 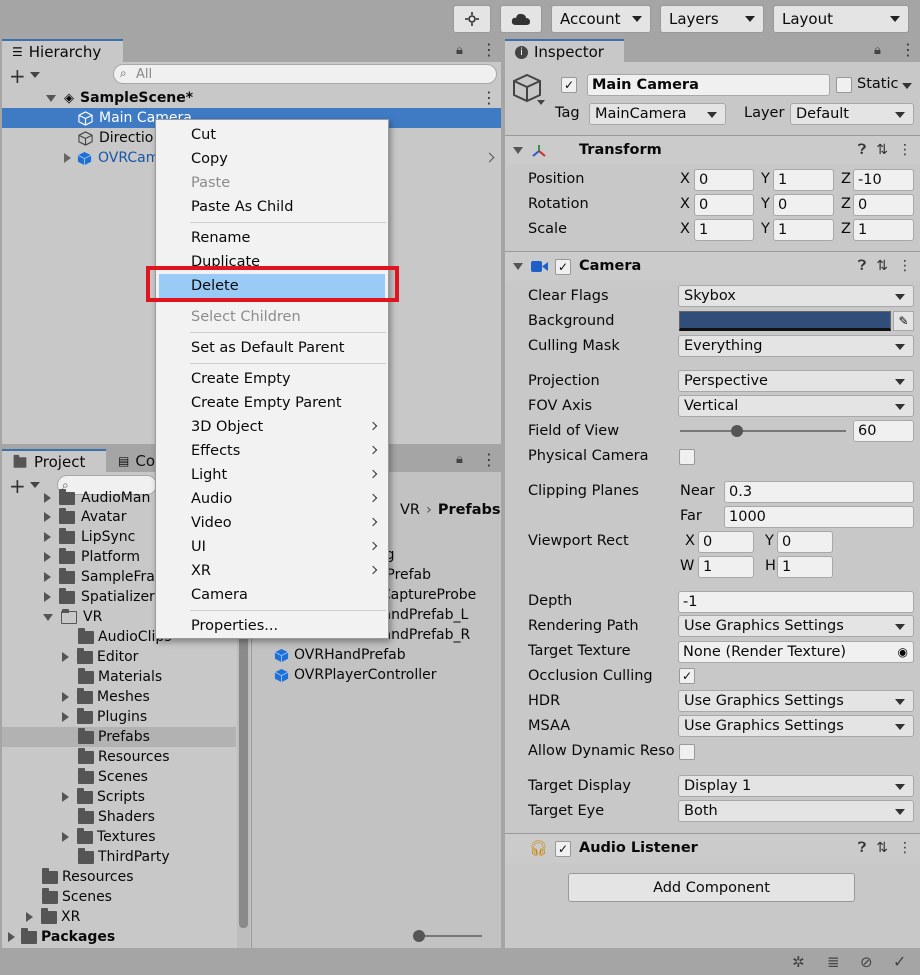 I want to click on menu-item-ui: UI, so click(x=272, y=547).